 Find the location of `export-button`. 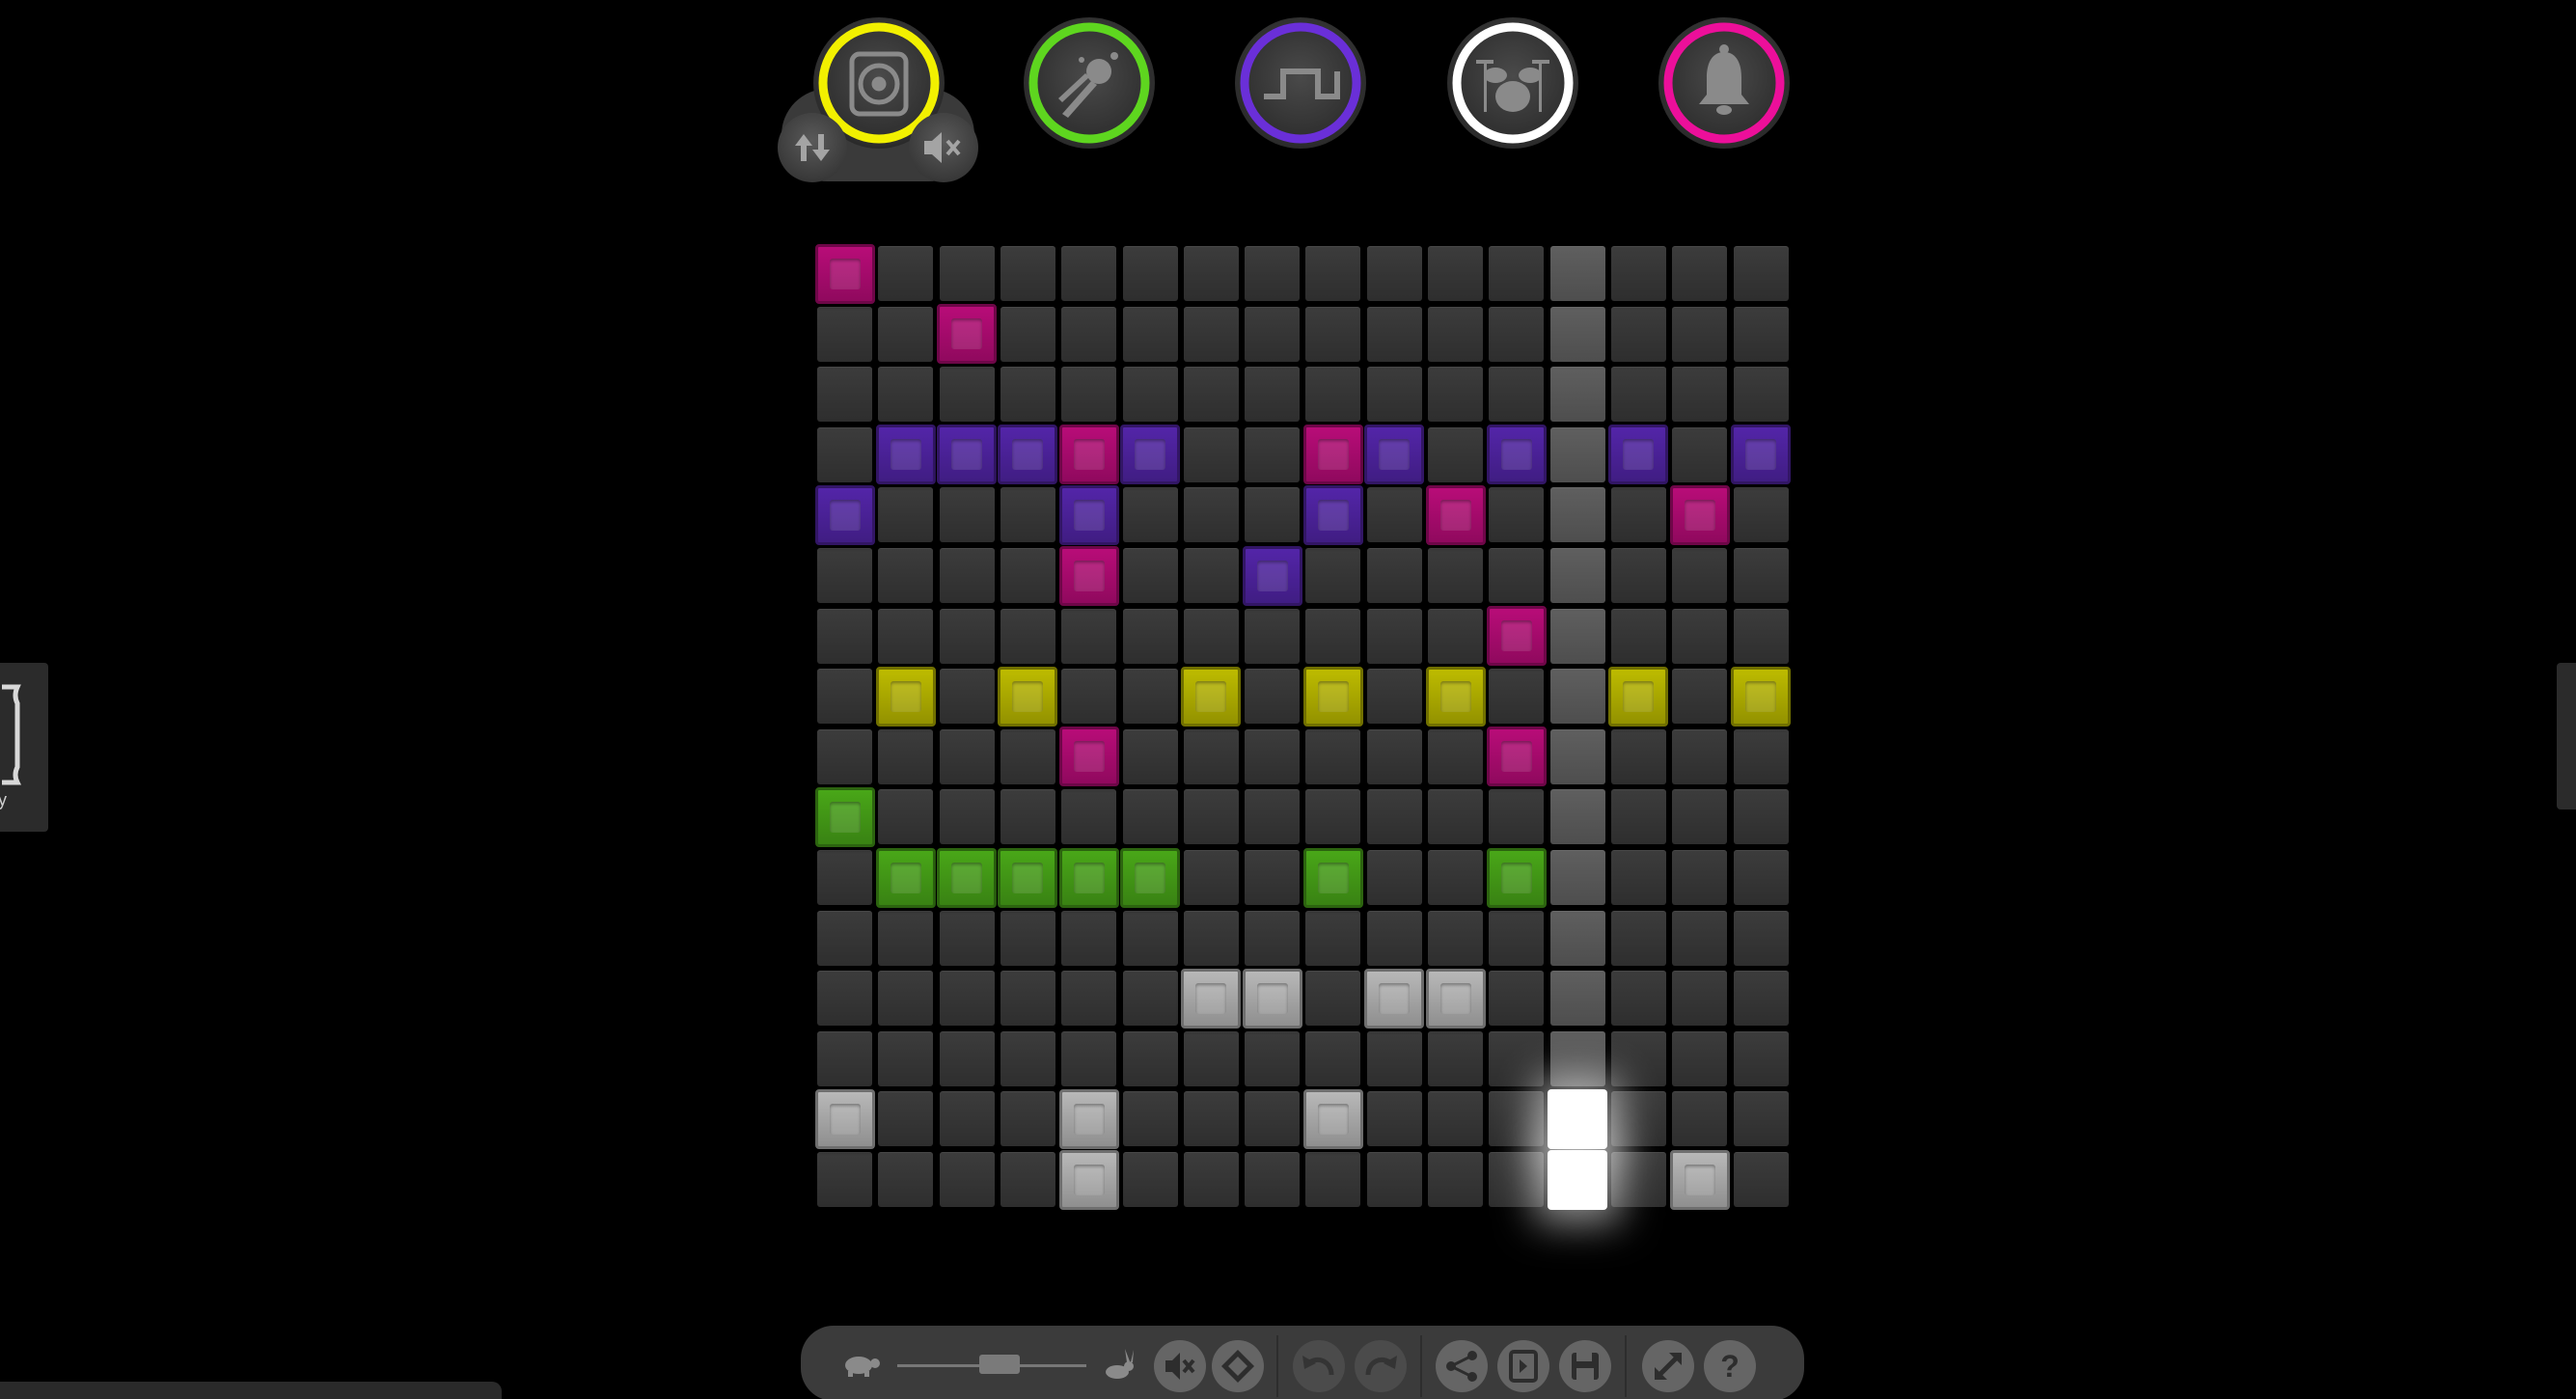

export-button is located at coordinates (1523, 1366).